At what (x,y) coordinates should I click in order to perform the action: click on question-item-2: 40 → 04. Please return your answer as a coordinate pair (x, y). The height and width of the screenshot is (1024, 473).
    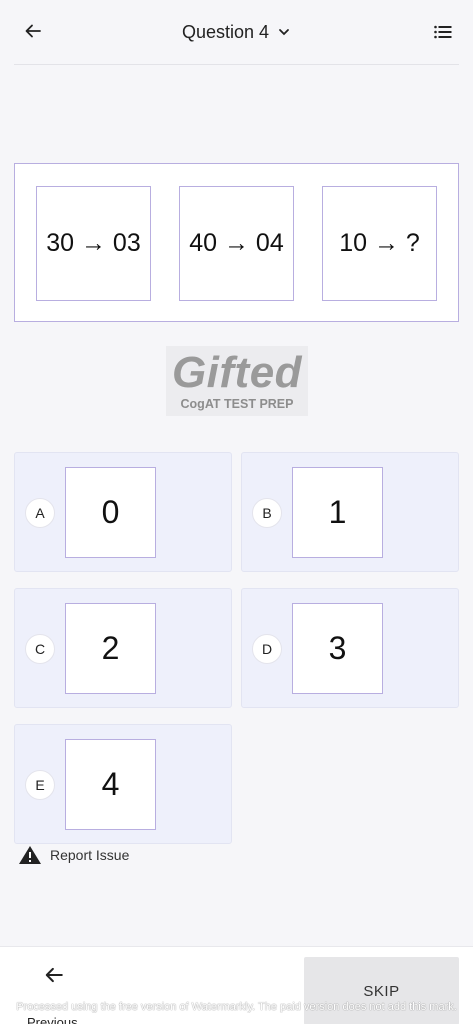
    Looking at the image, I should click on (236, 243).